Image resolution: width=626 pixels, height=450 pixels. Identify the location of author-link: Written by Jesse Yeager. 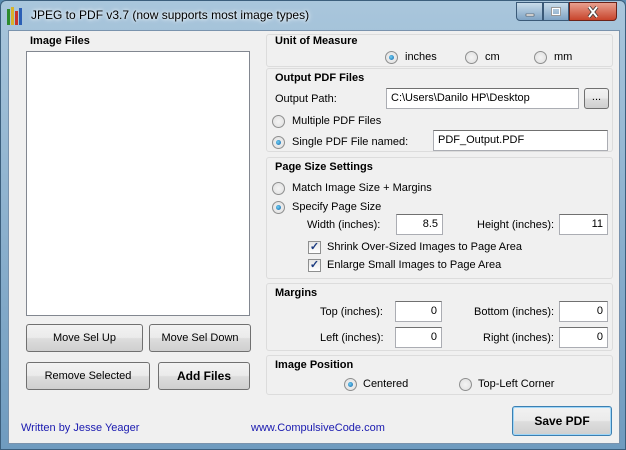
(80, 428).